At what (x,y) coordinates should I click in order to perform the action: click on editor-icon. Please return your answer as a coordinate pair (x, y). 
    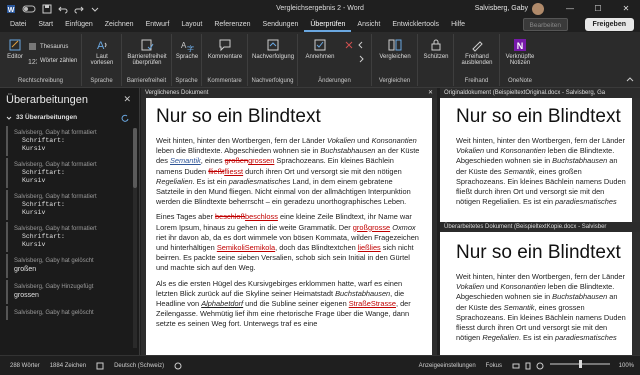
    Looking at the image, I should click on (15, 45).